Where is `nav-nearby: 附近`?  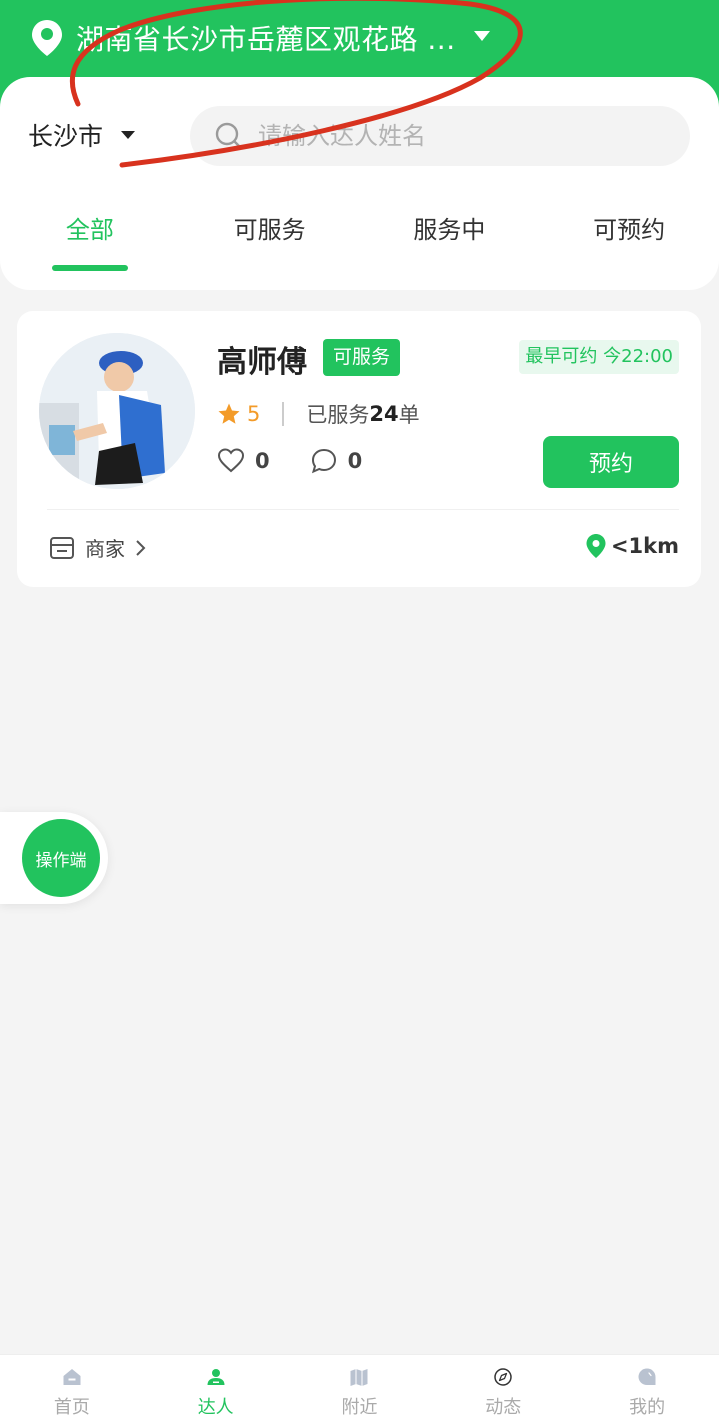 nav-nearby: 附近 is located at coordinates (360, 1387).